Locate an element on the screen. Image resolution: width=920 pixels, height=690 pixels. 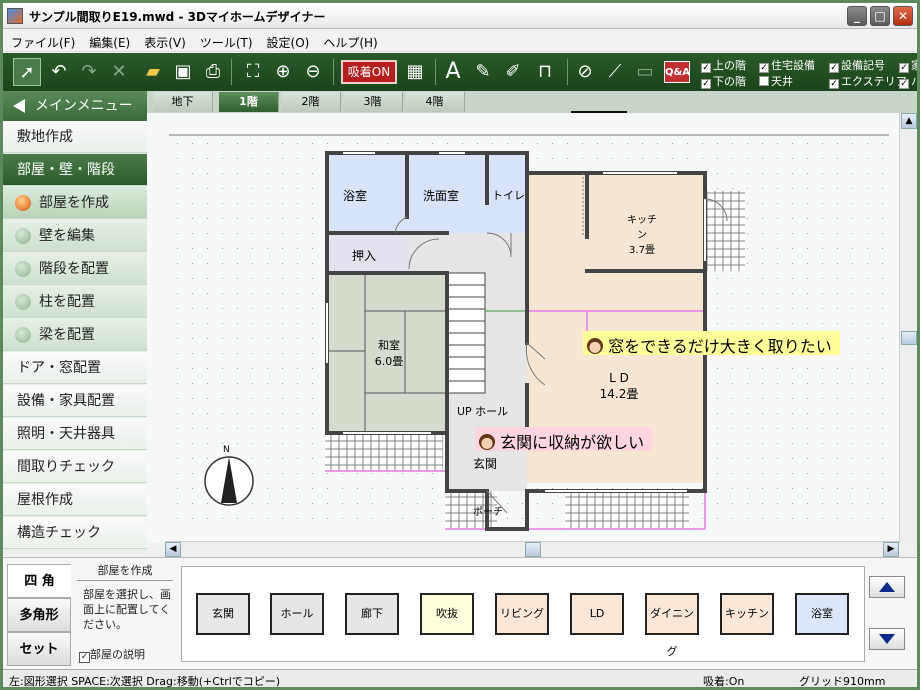
label-washitsu: 和室 6.0畳 is located at coordinates (389, 353).